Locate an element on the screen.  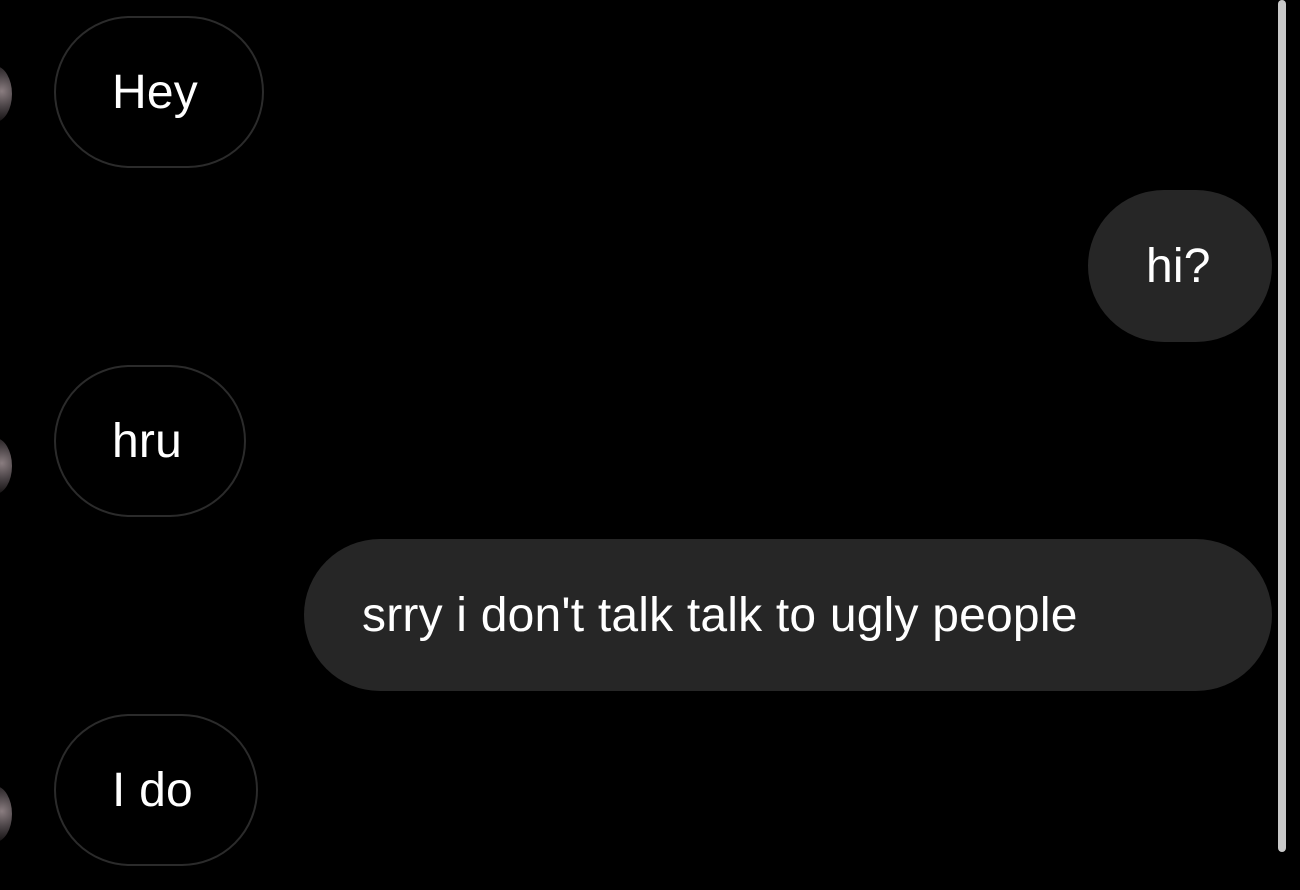
message-text: hru is located at coordinates (147, 441).